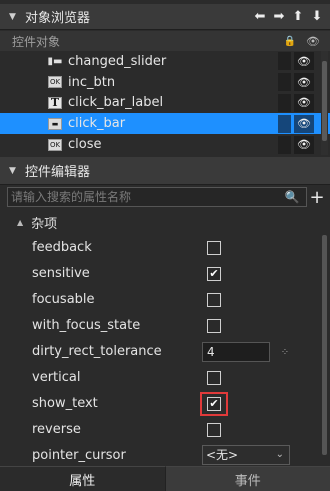 This screenshot has height=491, width=330. I want to click on slider-icon: ▮▬, so click(55, 61).